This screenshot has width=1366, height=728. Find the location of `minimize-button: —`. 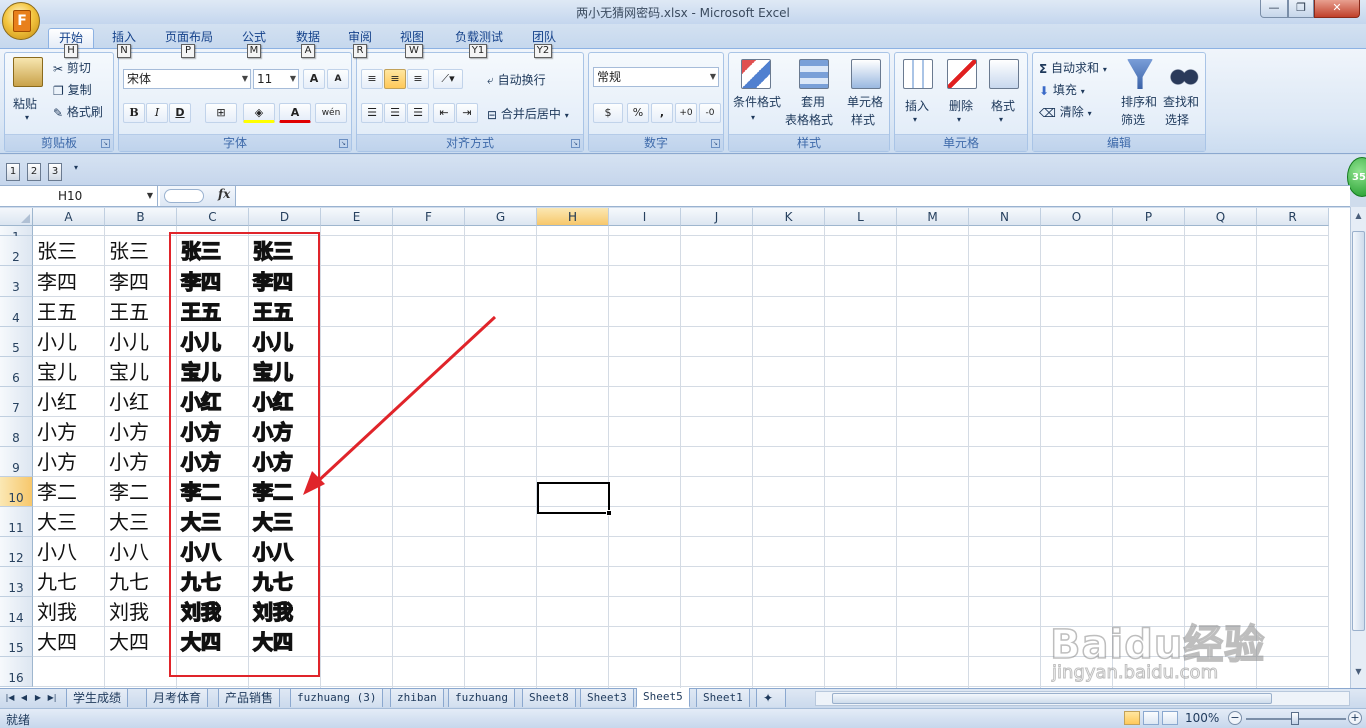

minimize-button: — is located at coordinates (1274, 9).